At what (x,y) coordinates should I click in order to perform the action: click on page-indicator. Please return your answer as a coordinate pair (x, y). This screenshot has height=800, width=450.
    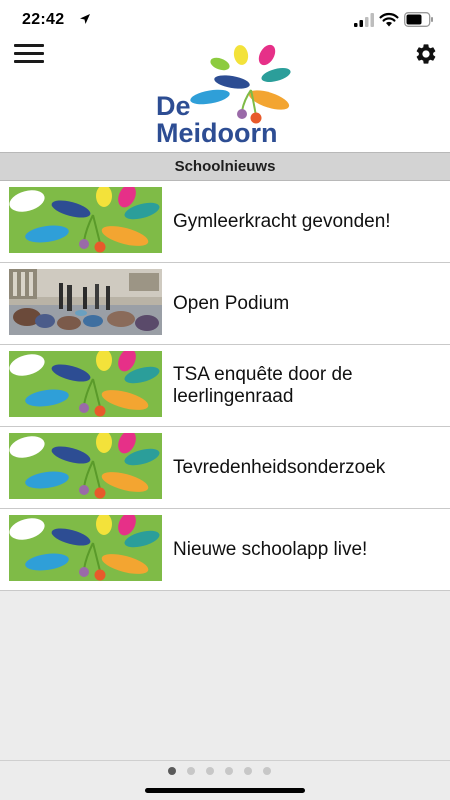
    Looking at the image, I should click on (228, 772).